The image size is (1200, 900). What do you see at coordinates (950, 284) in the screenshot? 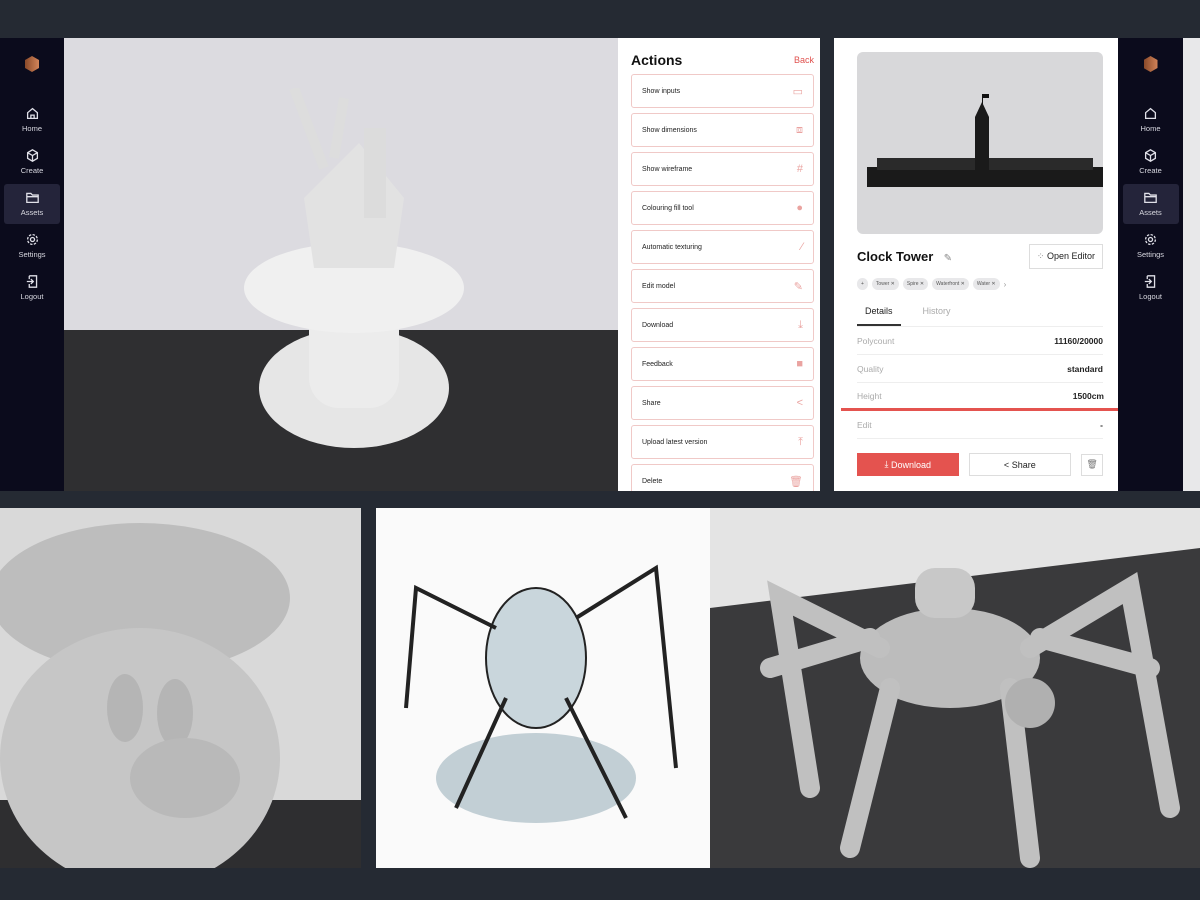
I see `tag: Waterfront ✕` at bounding box center [950, 284].